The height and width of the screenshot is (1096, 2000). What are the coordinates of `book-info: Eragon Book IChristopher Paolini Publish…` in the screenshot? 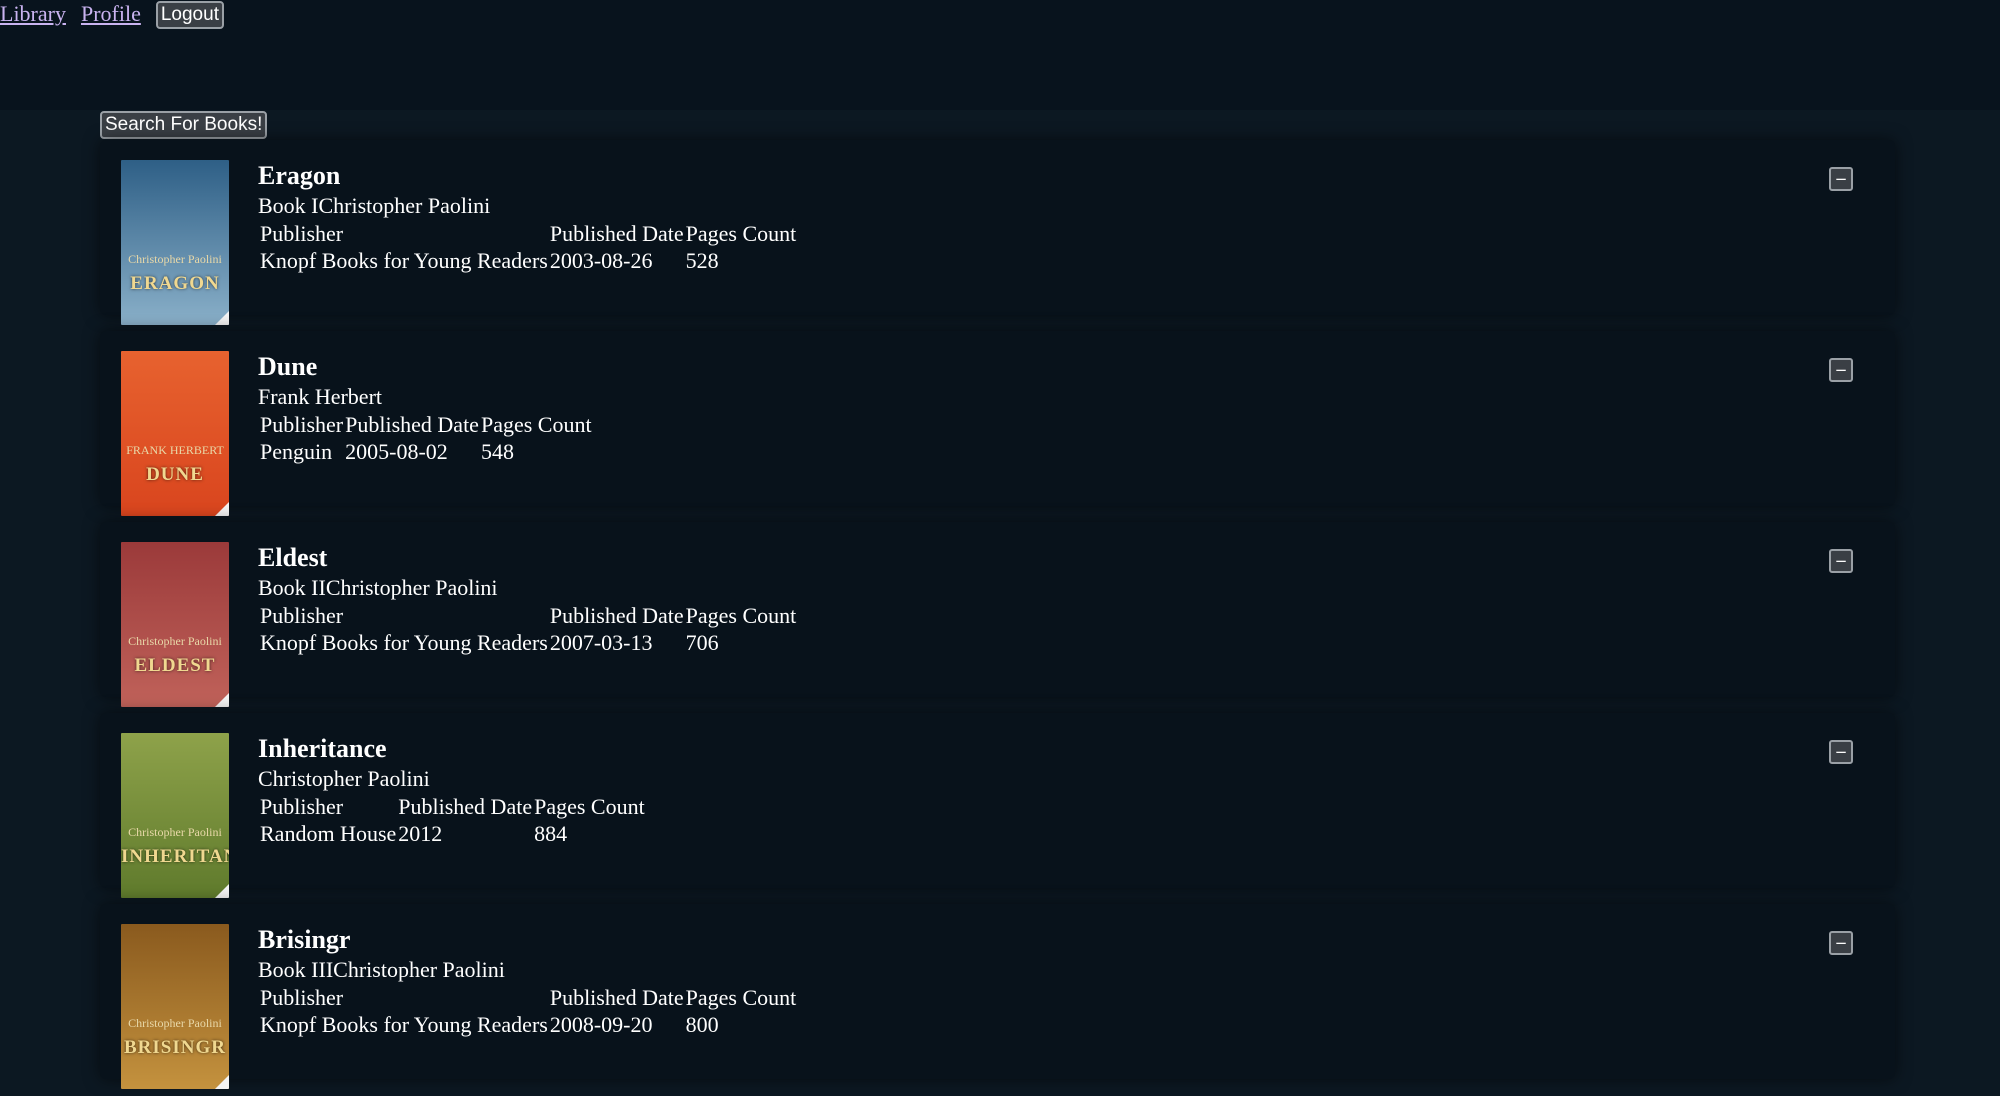 It's located at (528, 217).